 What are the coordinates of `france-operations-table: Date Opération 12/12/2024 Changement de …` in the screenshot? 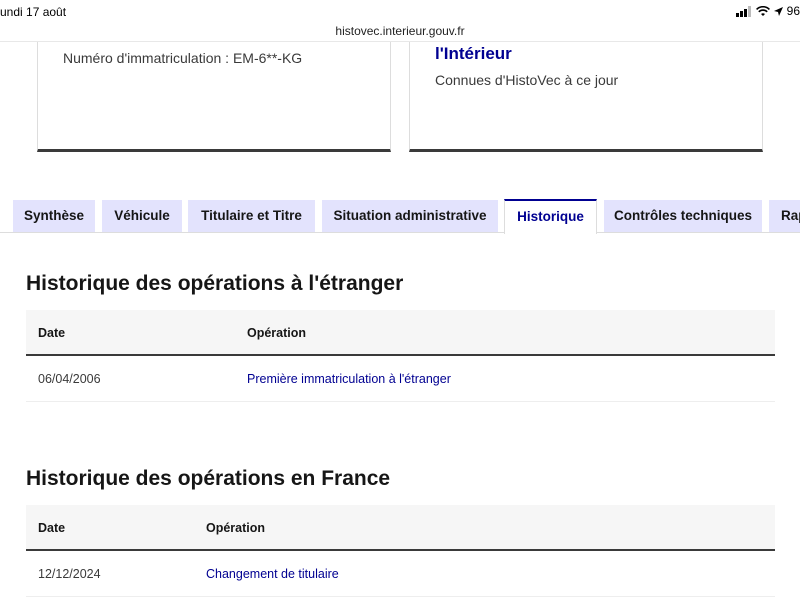 It's located at (400, 551).